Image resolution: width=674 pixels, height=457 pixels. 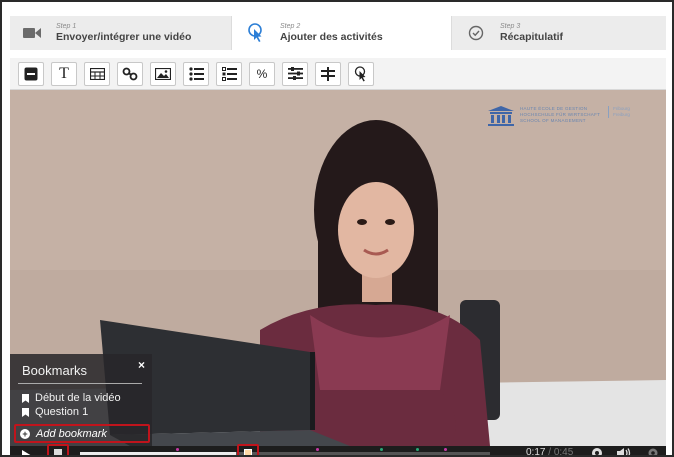 I want to click on step-title: Ajouter des activités, so click(x=331, y=37).